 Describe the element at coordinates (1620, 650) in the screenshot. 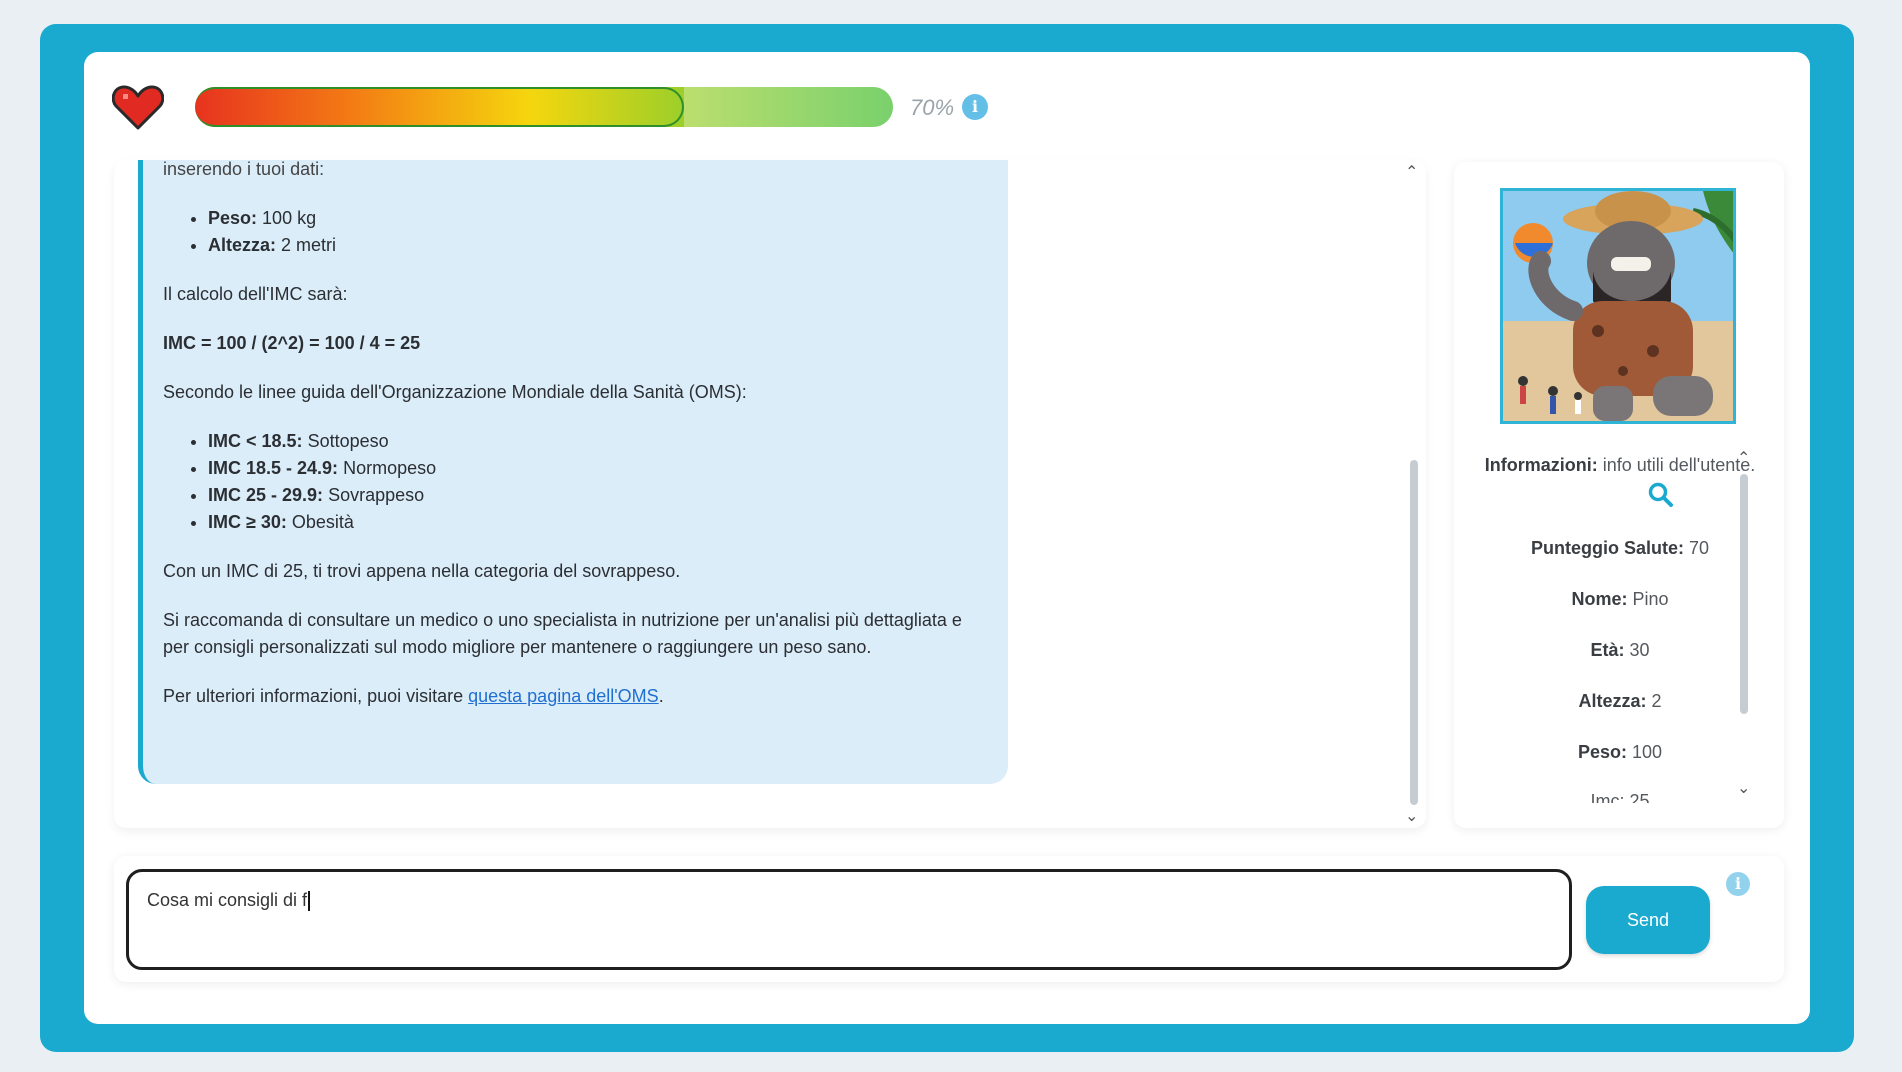

I see `profile-age: Età: 30` at that location.